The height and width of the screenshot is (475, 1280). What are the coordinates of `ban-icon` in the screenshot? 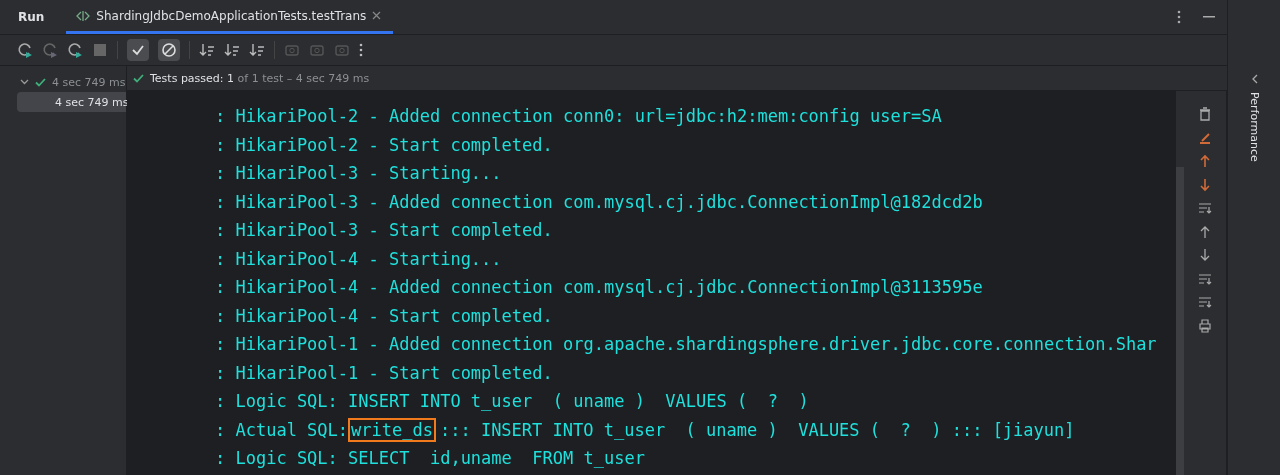 It's located at (169, 50).